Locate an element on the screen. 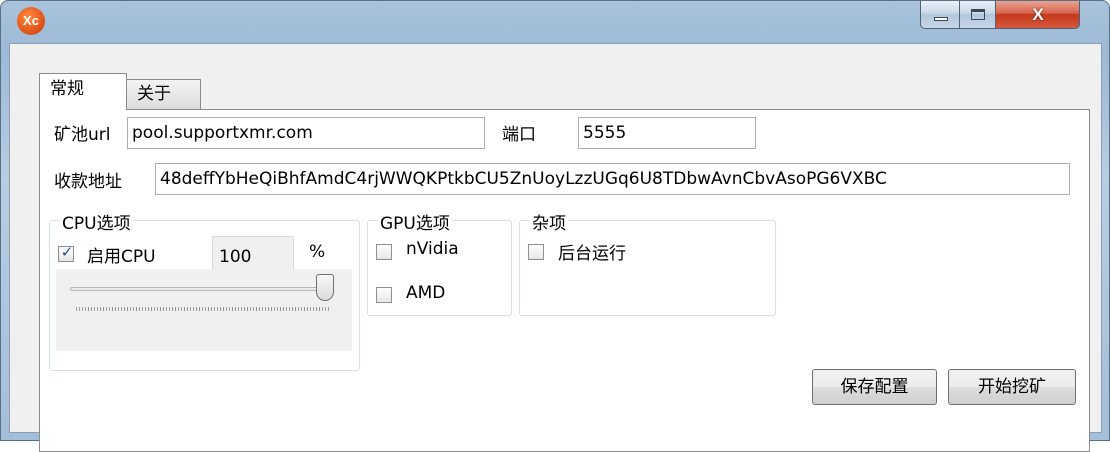 This screenshot has width=1110, height=452. minimize-button is located at coordinates (940, 15).